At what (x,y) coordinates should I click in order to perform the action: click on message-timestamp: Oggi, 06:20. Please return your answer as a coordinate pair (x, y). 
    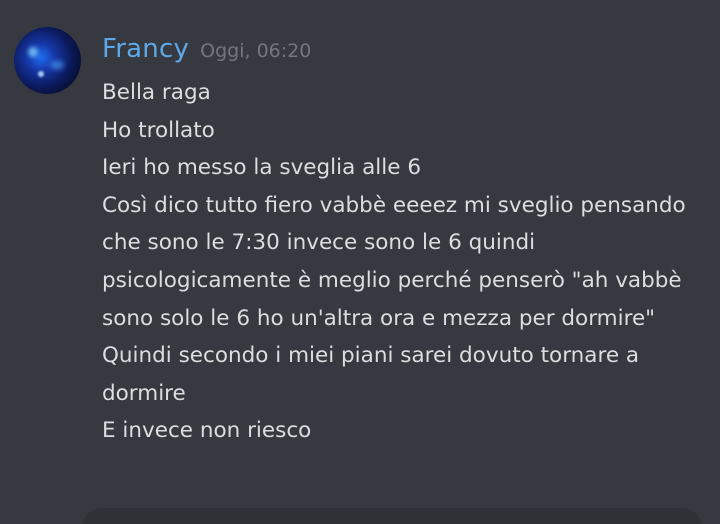
    Looking at the image, I should click on (256, 51).